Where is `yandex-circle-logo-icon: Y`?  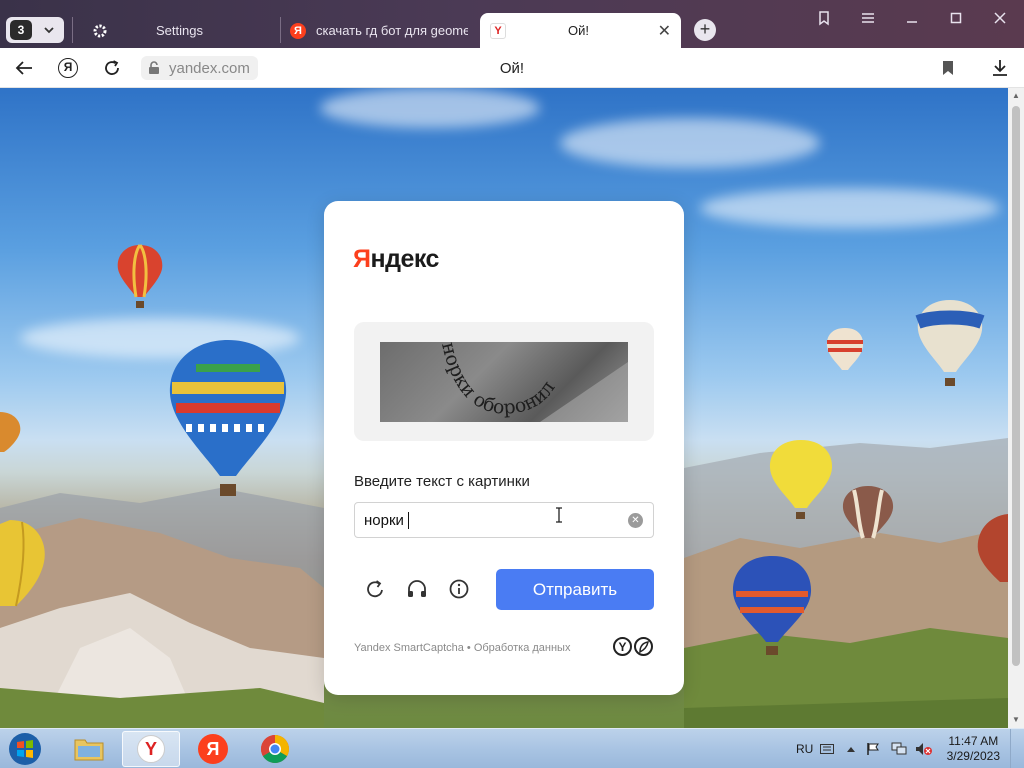 yandex-circle-logo-icon: Y is located at coordinates (622, 646).